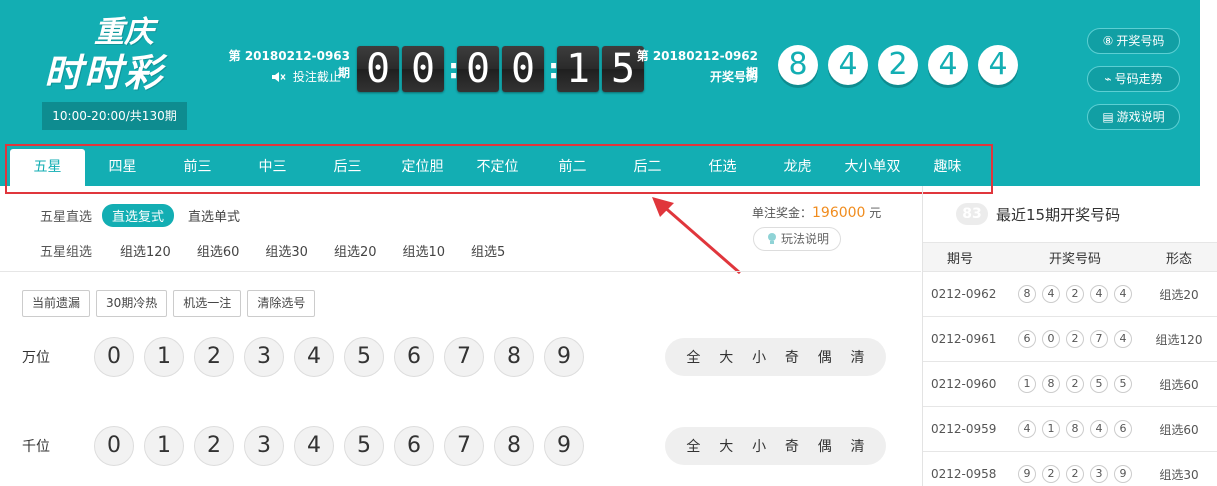 The height and width of the screenshot is (486, 1217). I want to click on hot-cold-30-button: 30期冷热, so click(132, 303).